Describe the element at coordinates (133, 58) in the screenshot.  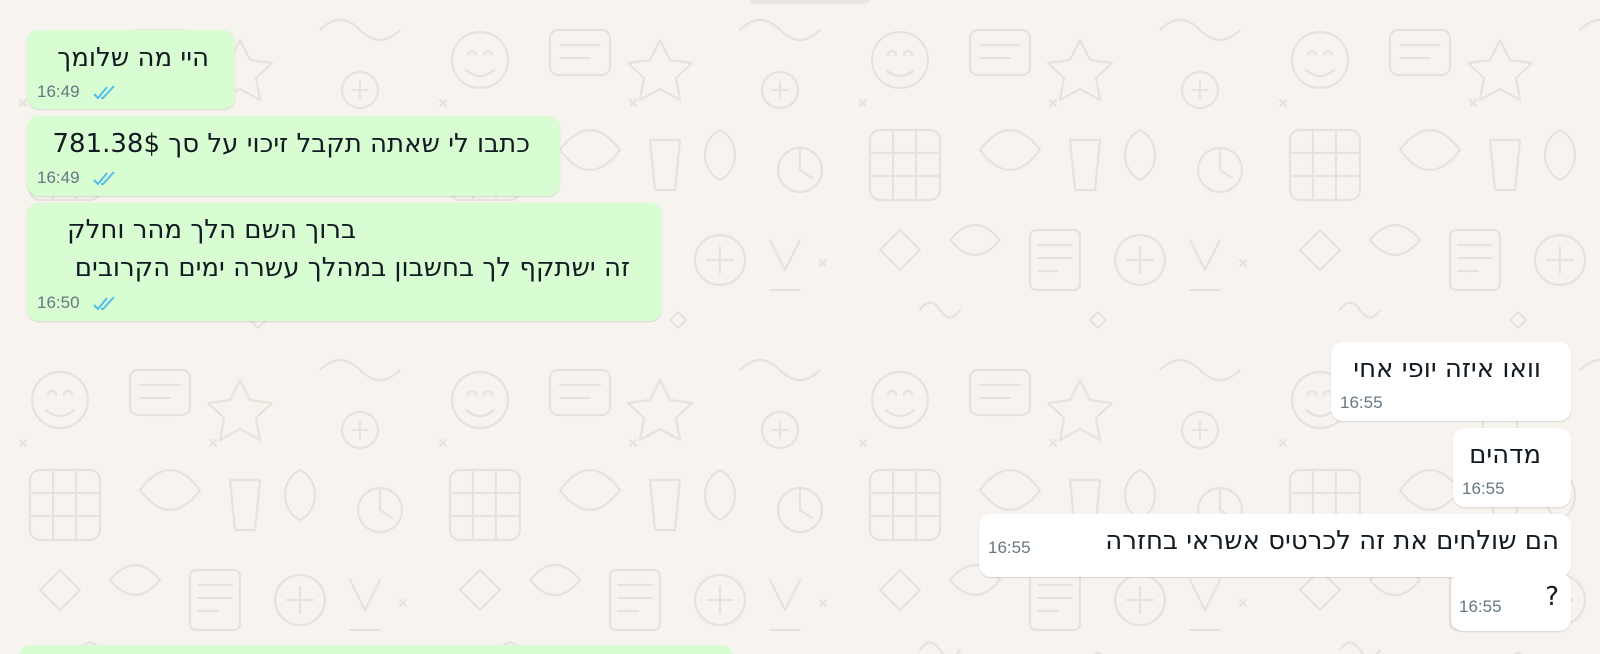
I see `message-text: היי מה שלומך` at that location.